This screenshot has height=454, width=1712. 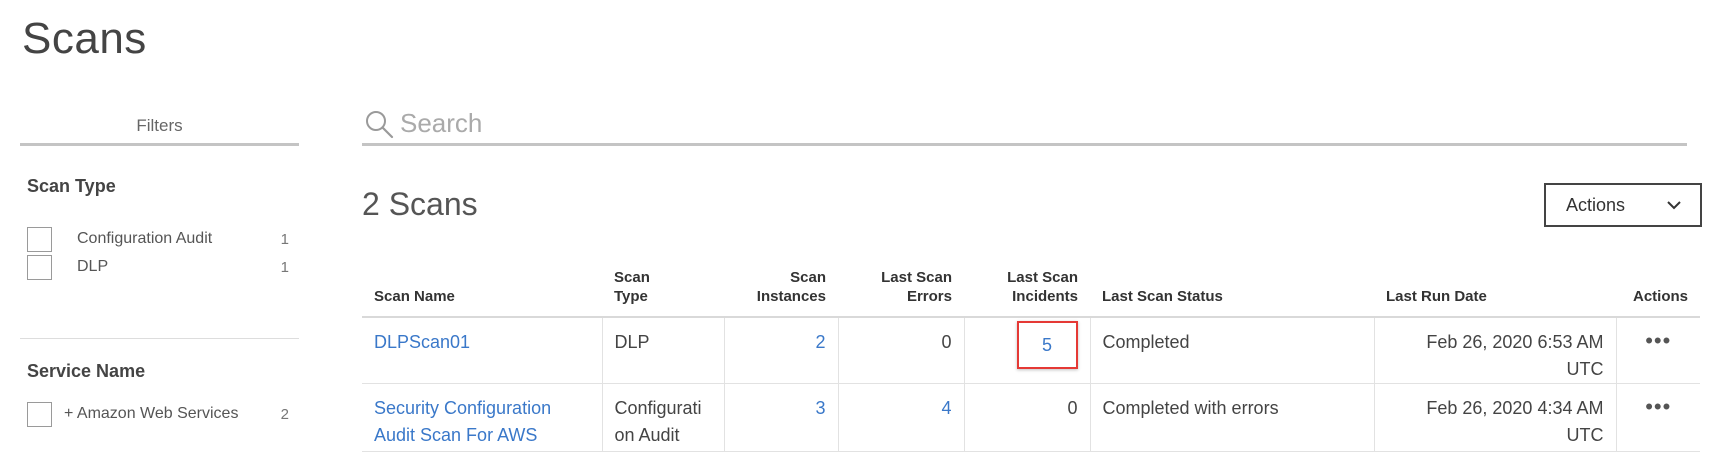 I want to click on scan-type-text: DLP, so click(x=632, y=342).